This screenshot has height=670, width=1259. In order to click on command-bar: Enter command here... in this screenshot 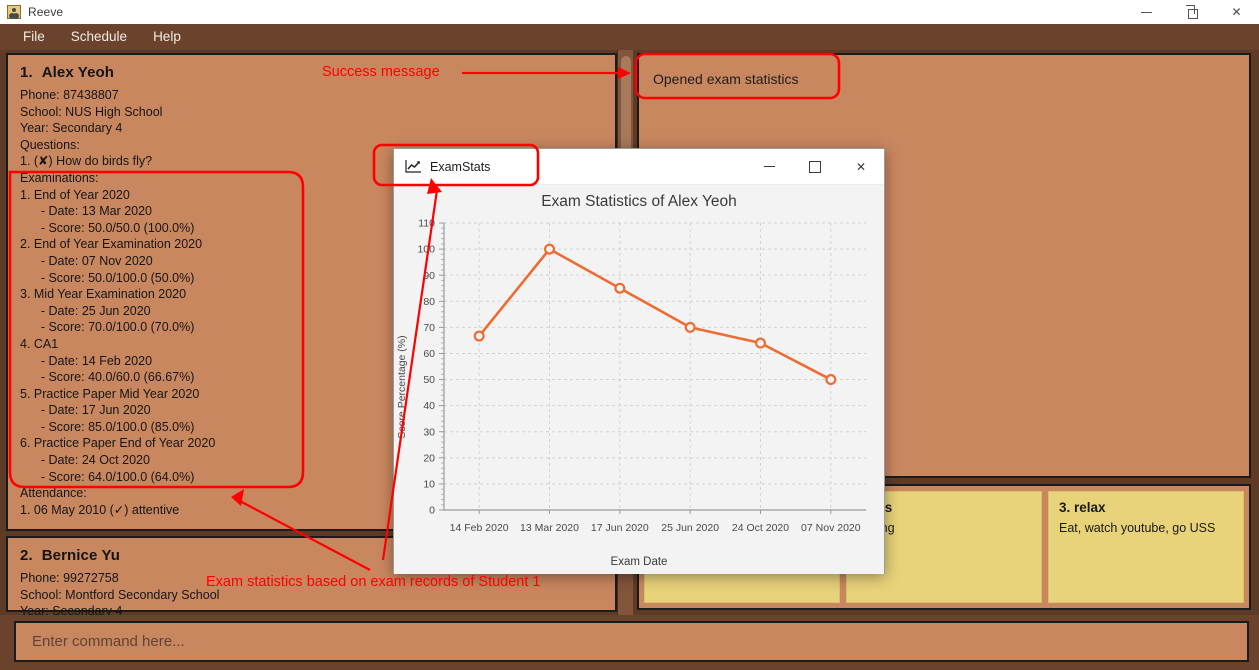, I will do `click(629, 642)`.